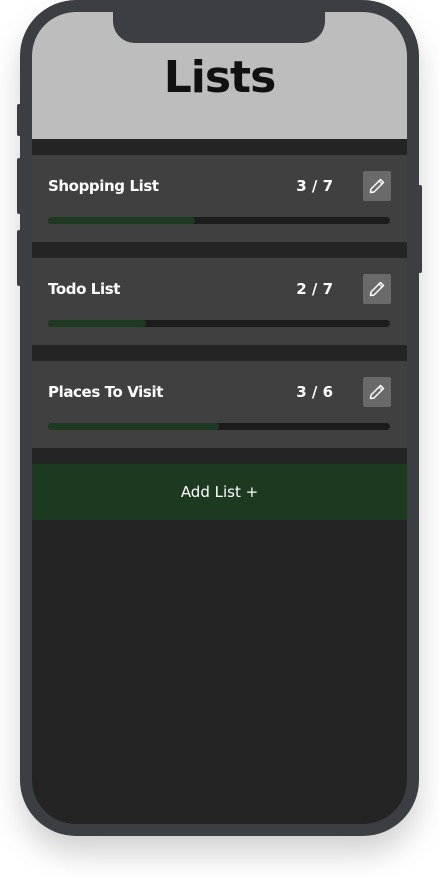 Image resolution: width=439 pixels, height=877 pixels. What do you see at coordinates (219, 404) in the screenshot?
I see `list-item: Places To Visit 3 / 6` at bounding box center [219, 404].